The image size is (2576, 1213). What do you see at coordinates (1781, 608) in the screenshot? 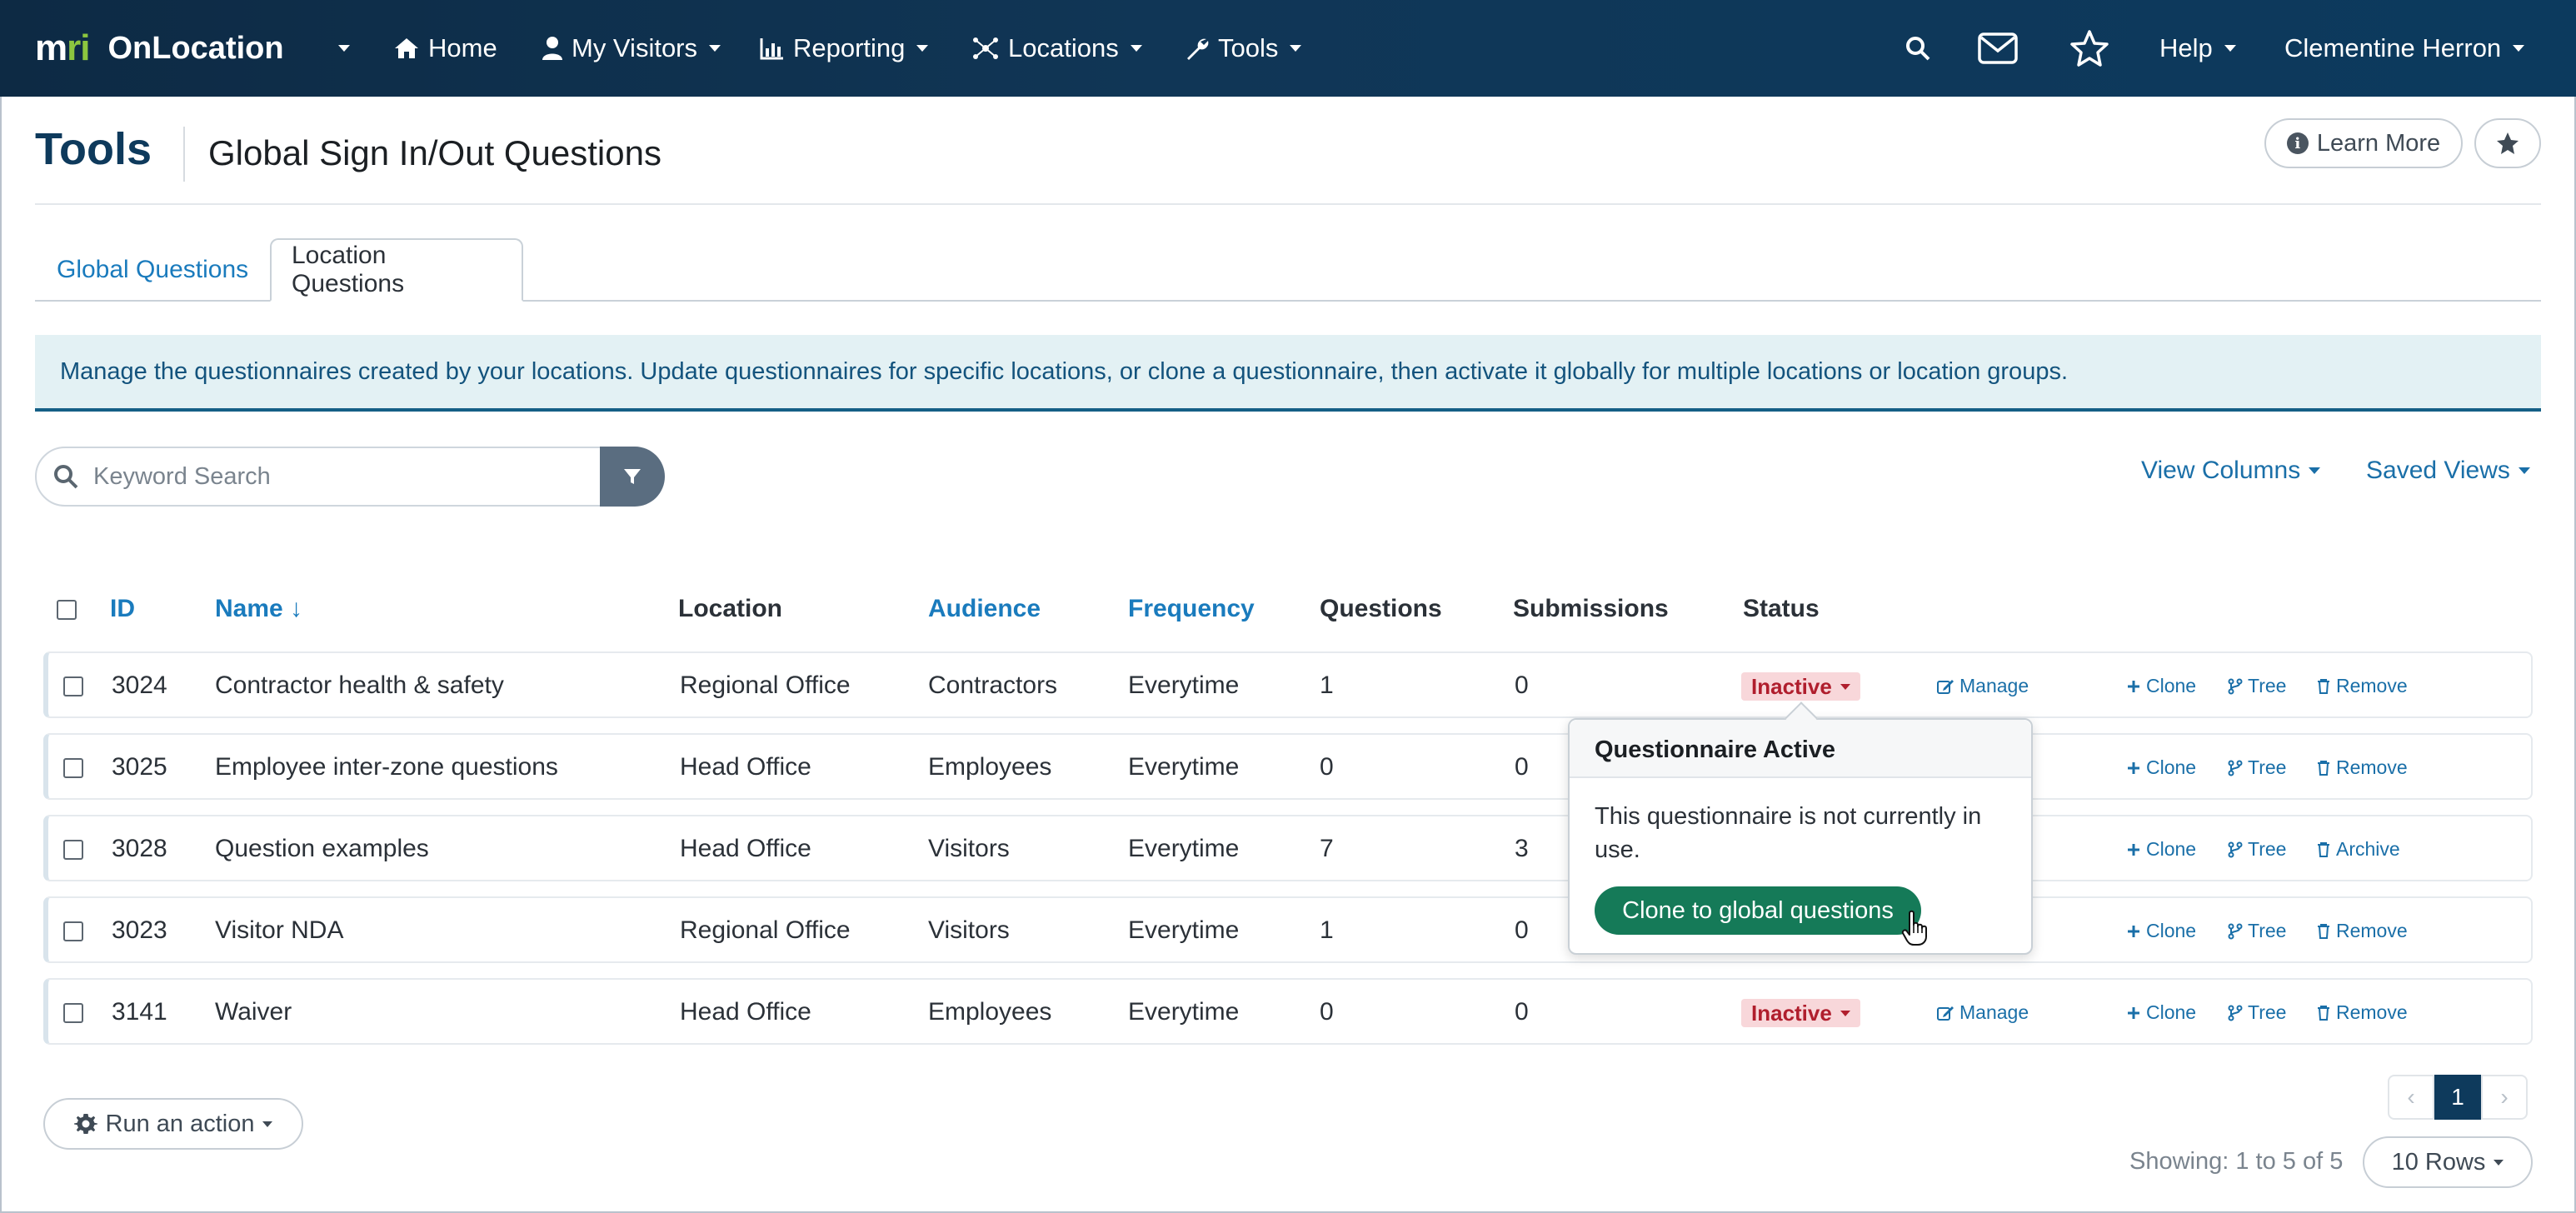
I see `column-header-status: Status` at bounding box center [1781, 608].